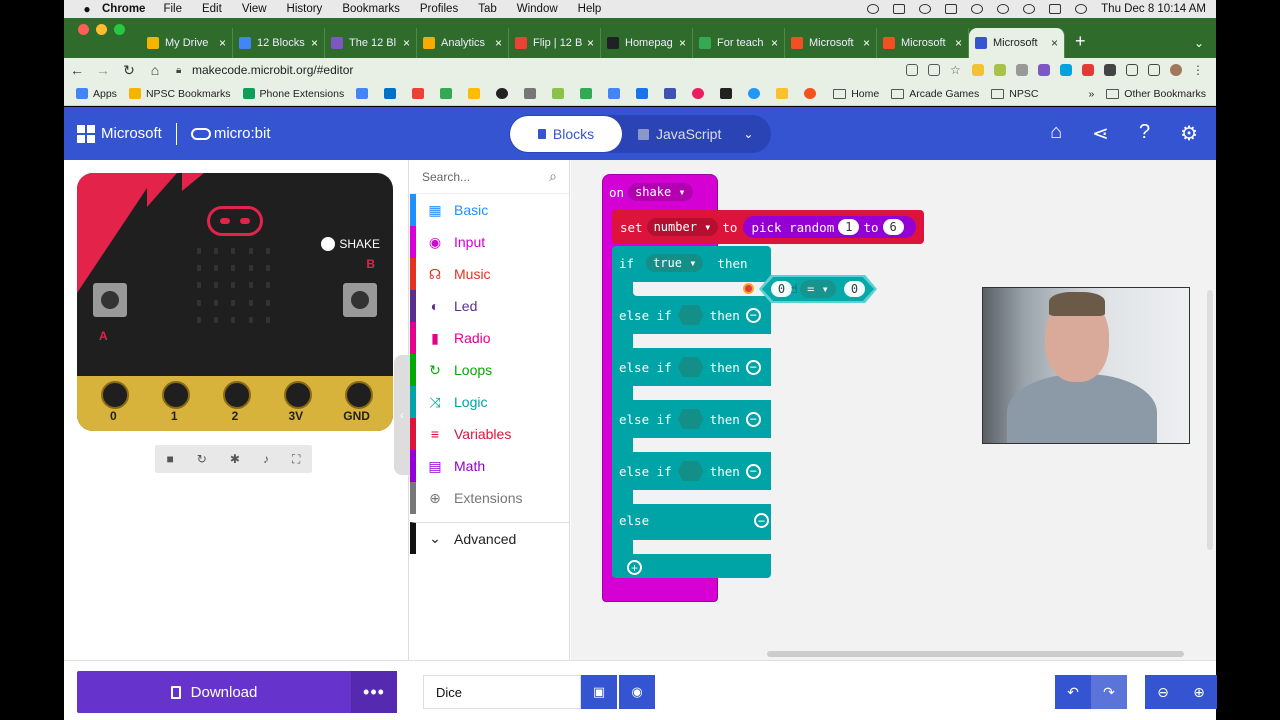 The image size is (1280, 720). I want to click on menu-edit: Edit, so click(212, 9).